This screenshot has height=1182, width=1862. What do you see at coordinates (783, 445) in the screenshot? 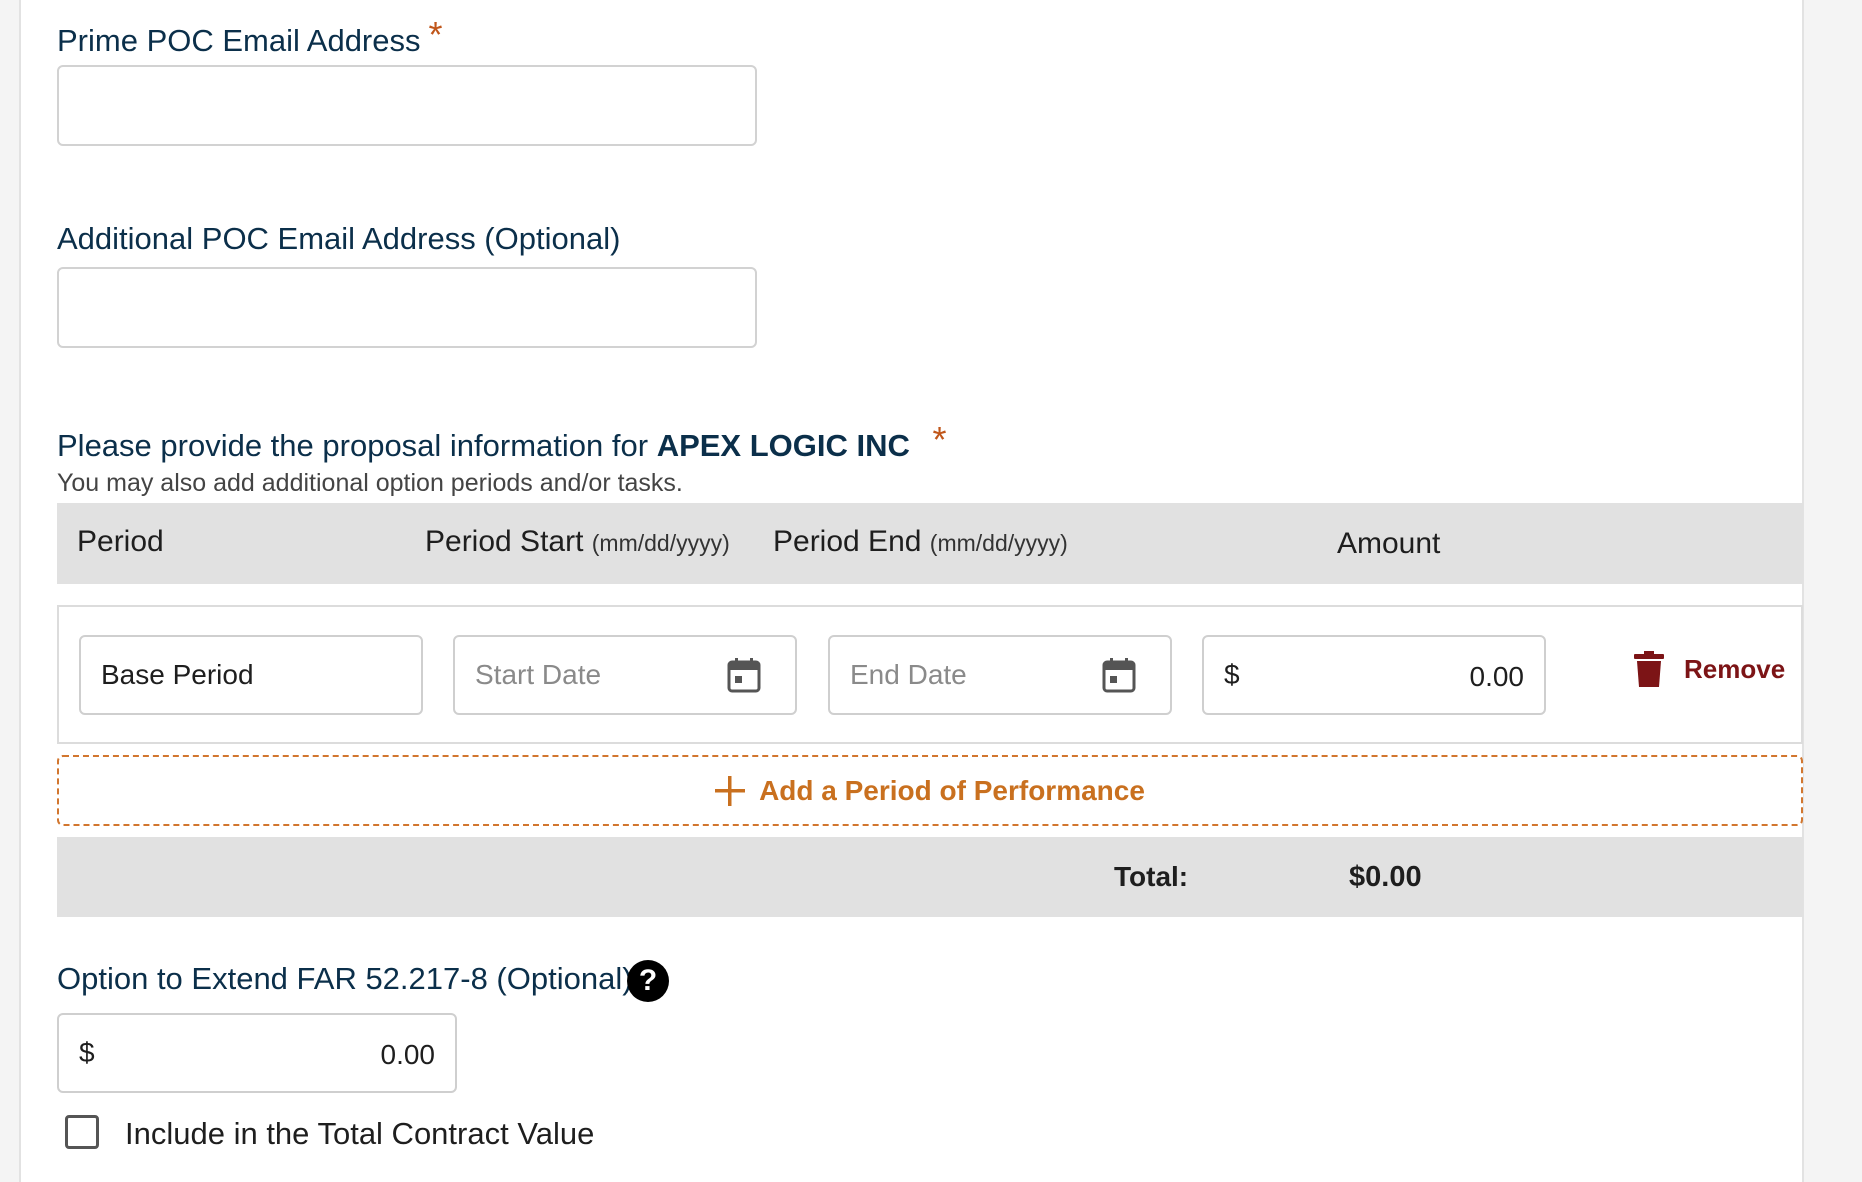
I see `company-name: APEX LOGIC INC` at bounding box center [783, 445].